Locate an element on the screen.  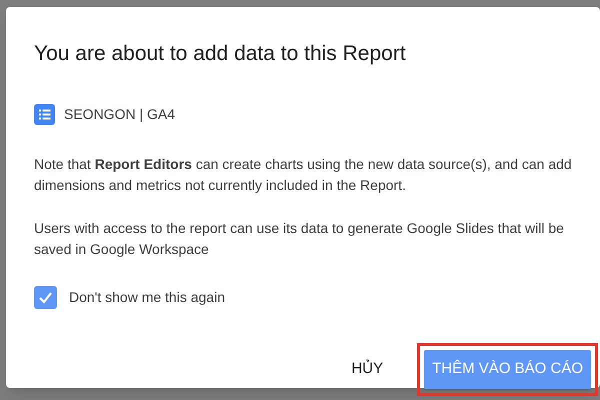
source-name: SEONGON | GA4 is located at coordinates (119, 114).